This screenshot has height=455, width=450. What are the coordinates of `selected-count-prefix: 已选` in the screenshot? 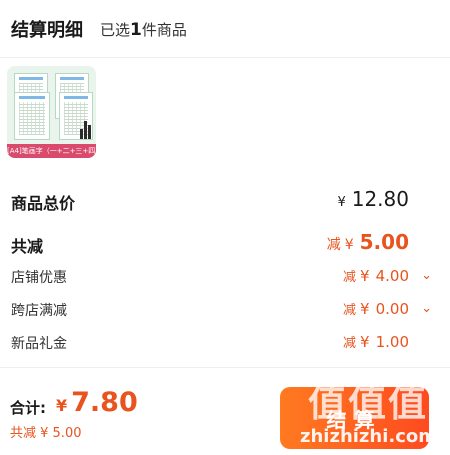 It's located at (115, 30).